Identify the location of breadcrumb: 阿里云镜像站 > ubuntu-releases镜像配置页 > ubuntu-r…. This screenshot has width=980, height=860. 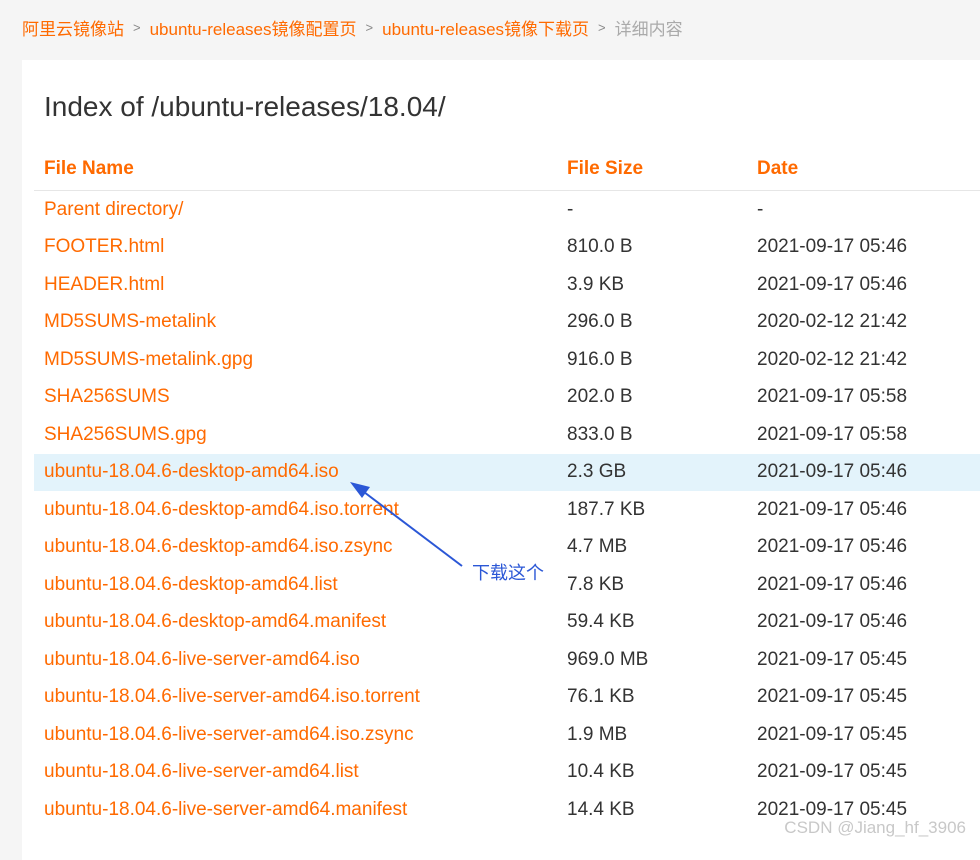
(352, 27).